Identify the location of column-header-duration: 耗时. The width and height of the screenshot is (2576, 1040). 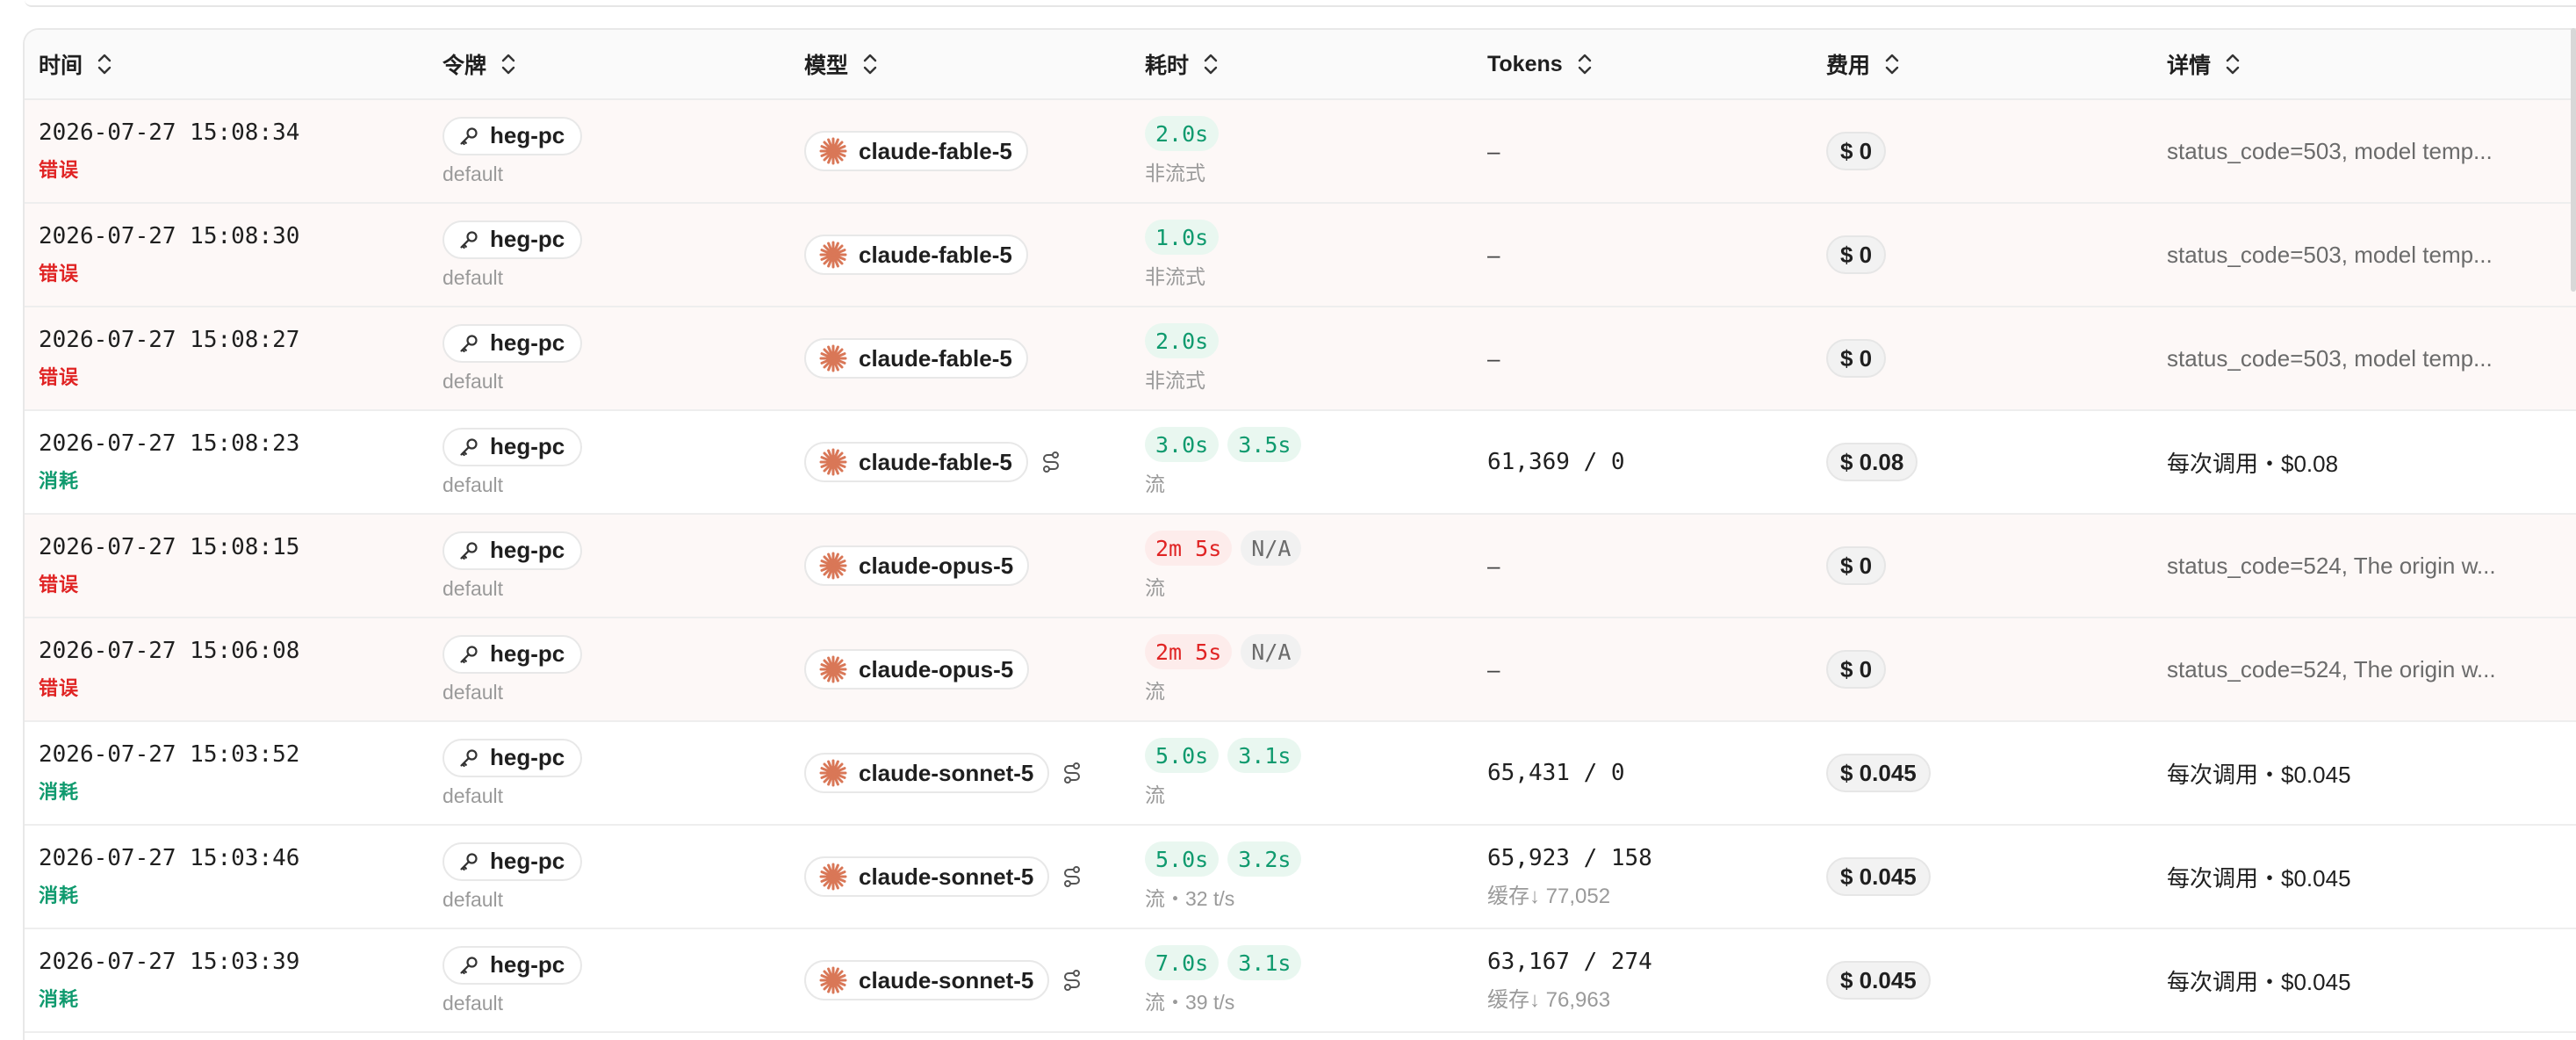
(1308, 64).